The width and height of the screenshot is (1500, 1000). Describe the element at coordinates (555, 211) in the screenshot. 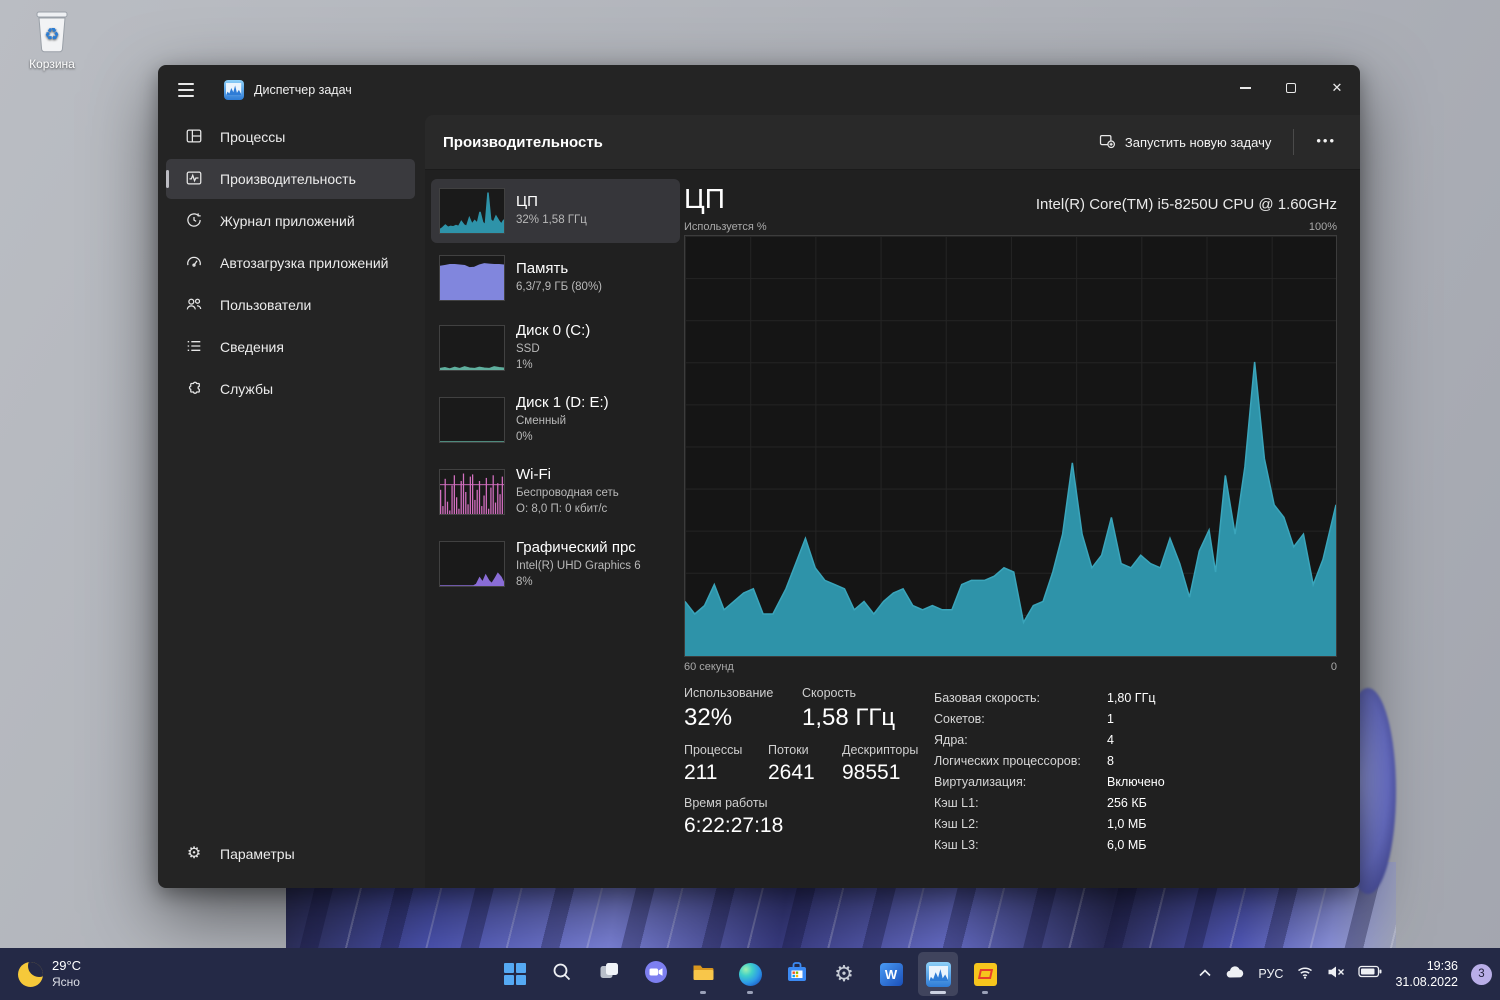

I see `tile-cpu: ЦП 32% 1,58 ГГц` at that location.